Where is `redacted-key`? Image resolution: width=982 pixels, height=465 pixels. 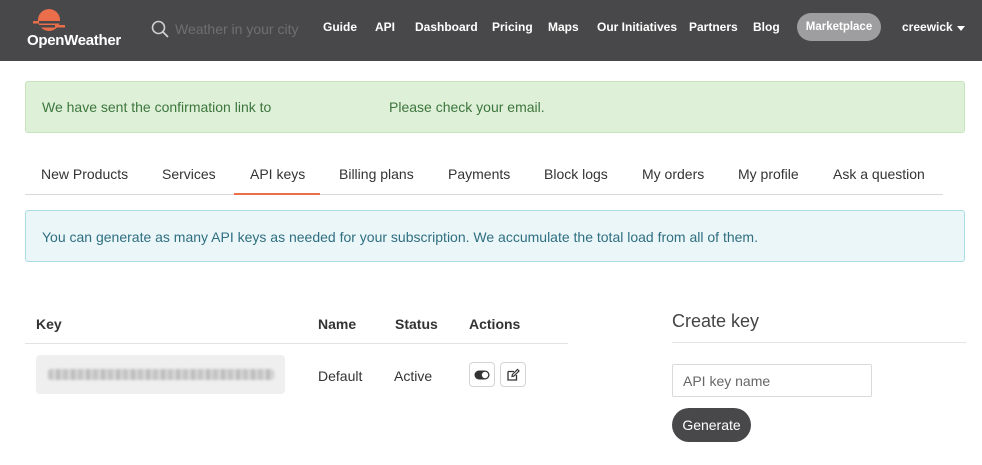
redacted-key is located at coordinates (161, 374).